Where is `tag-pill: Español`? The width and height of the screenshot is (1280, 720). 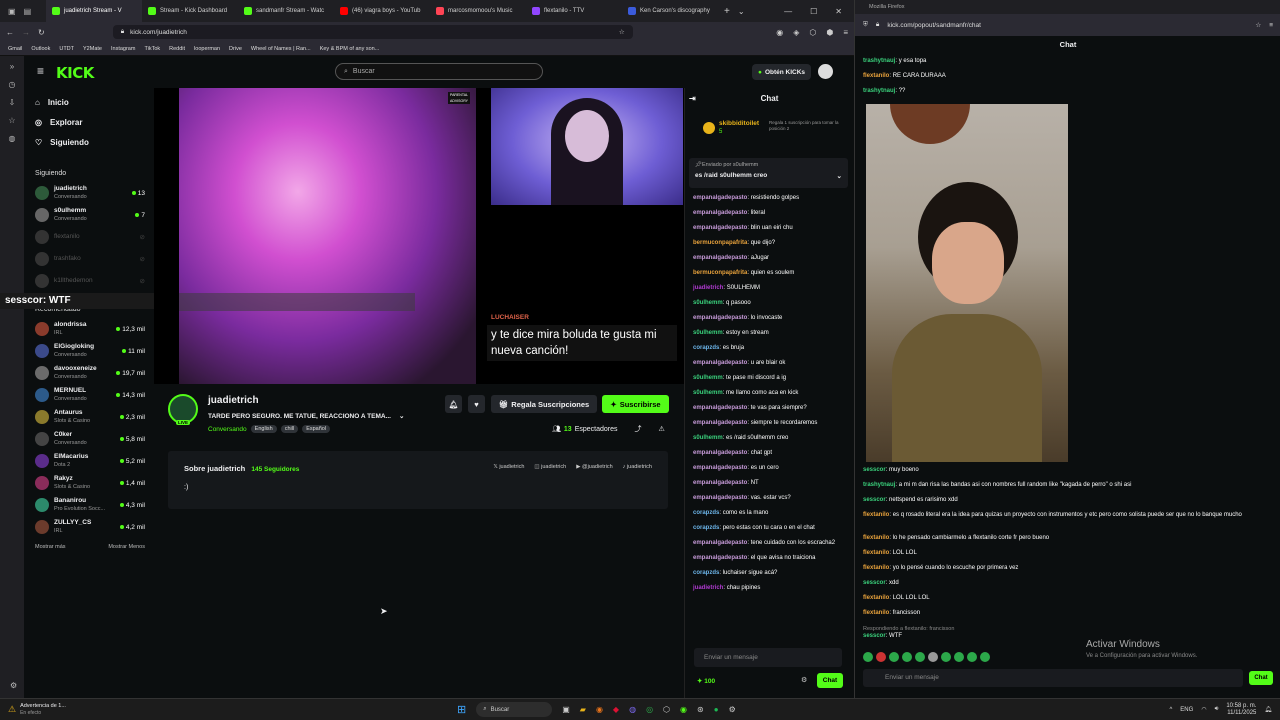
tag-pill: Español is located at coordinates (316, 429).